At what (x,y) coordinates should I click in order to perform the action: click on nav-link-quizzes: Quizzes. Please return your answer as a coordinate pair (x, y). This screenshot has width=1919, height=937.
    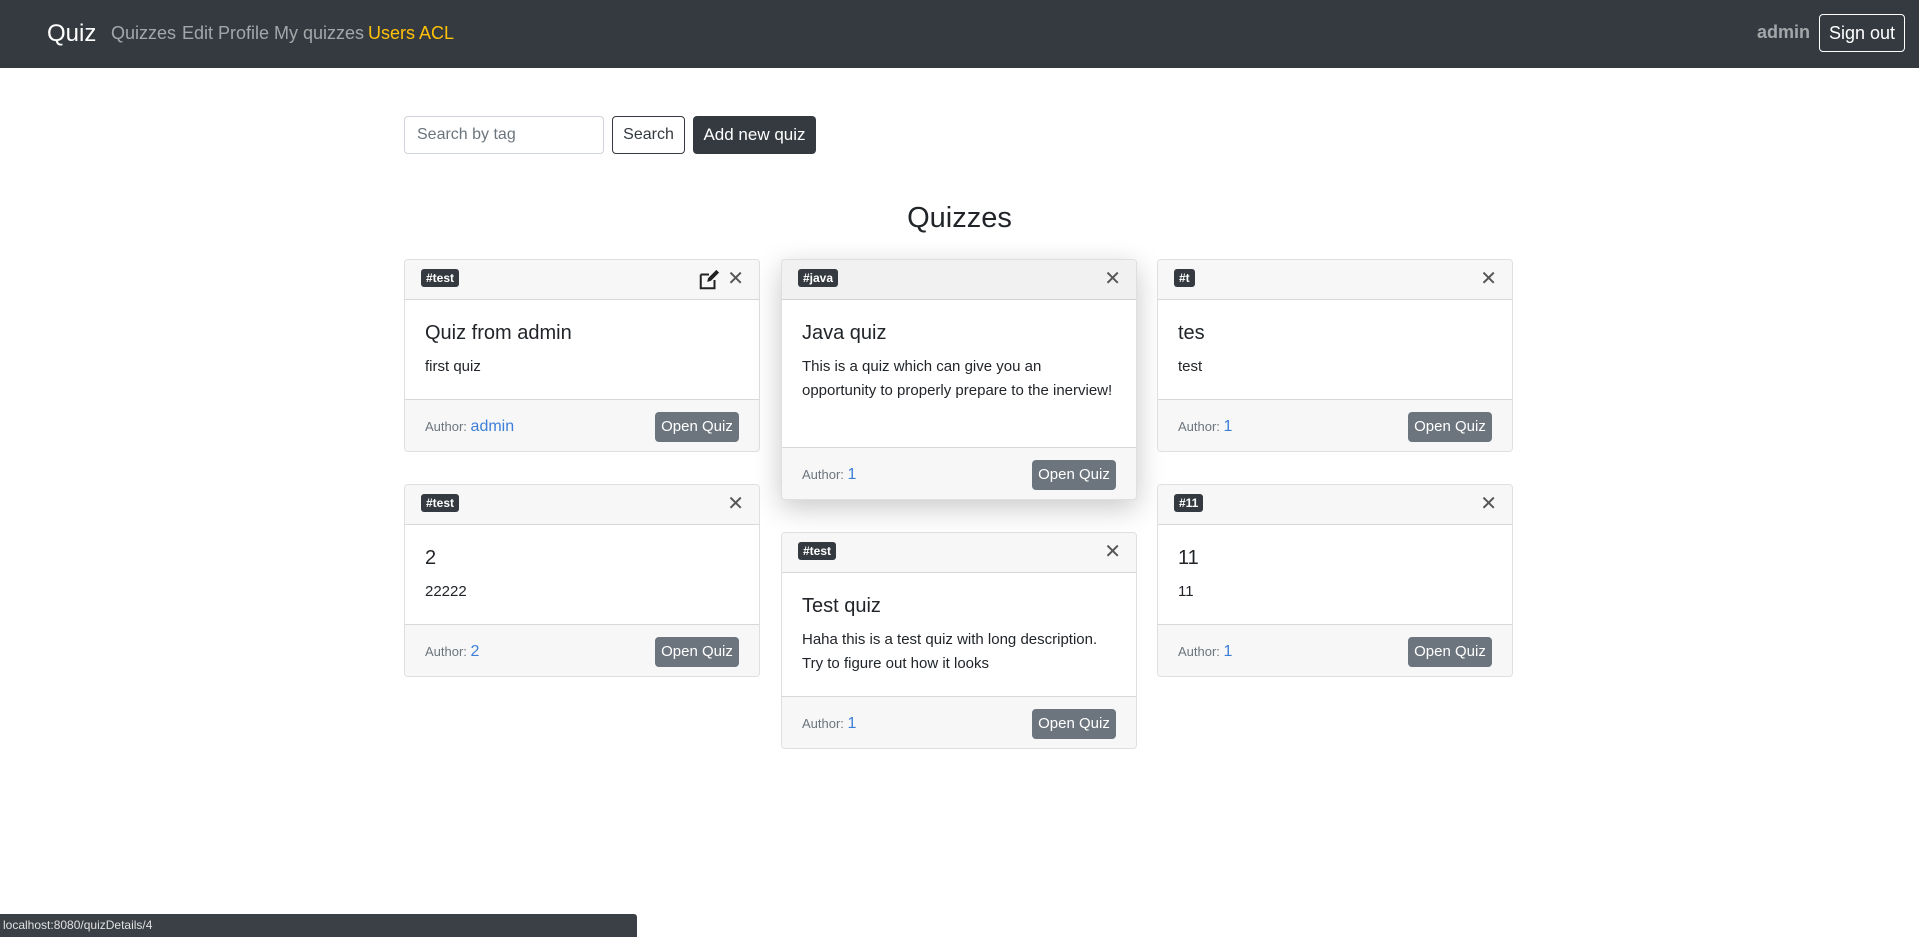
    Looking at the image, I should click on (143, 33).